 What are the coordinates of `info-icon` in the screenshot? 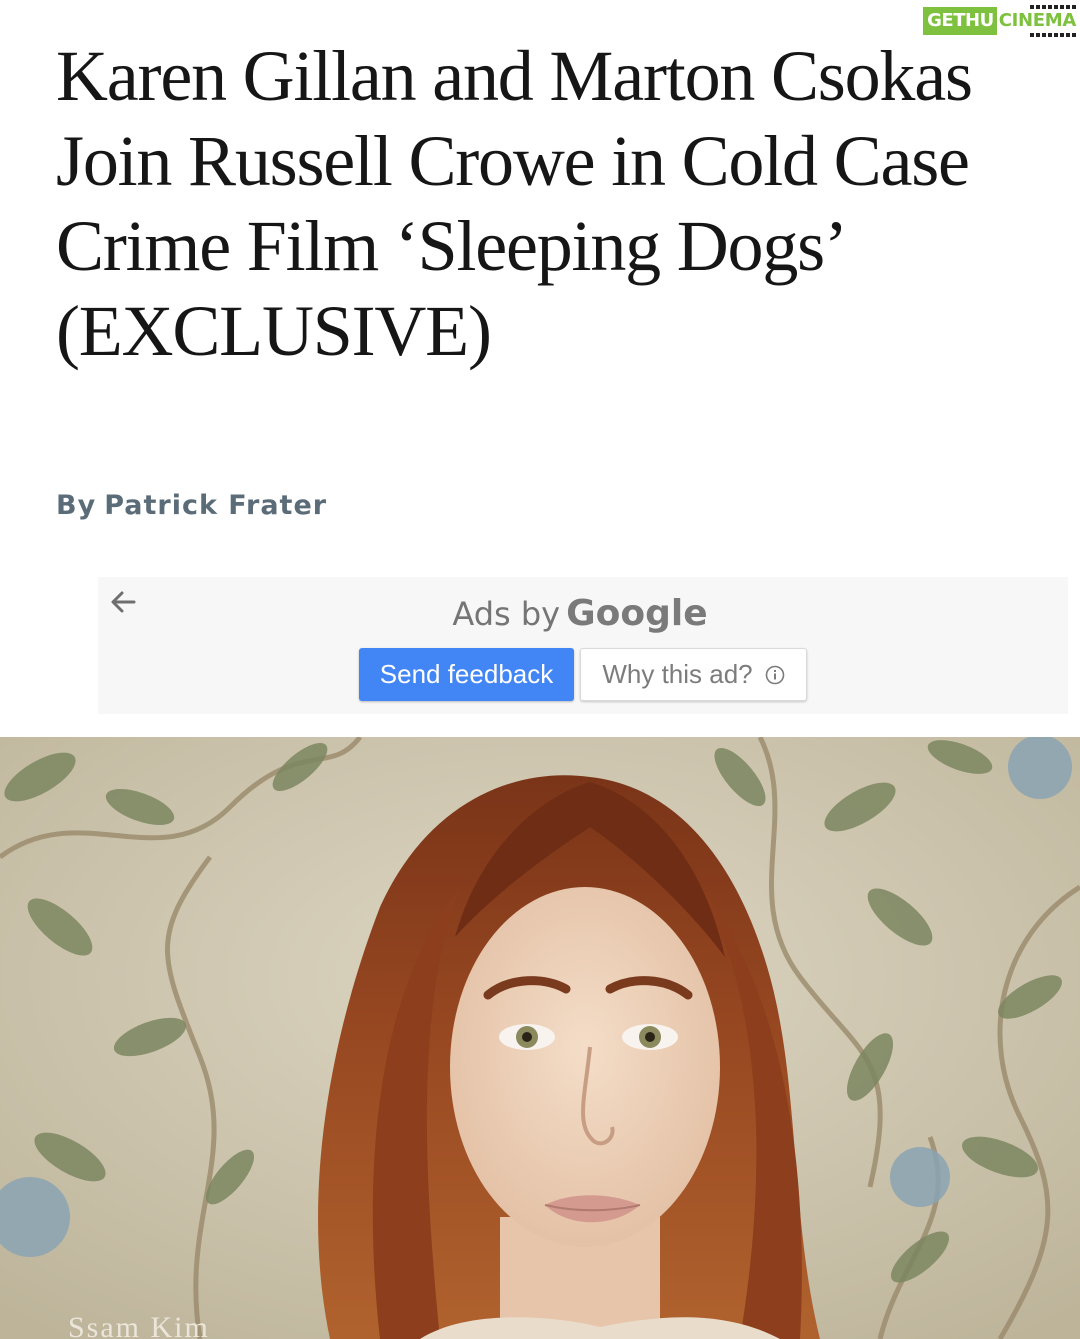 It's located at (775, 675).